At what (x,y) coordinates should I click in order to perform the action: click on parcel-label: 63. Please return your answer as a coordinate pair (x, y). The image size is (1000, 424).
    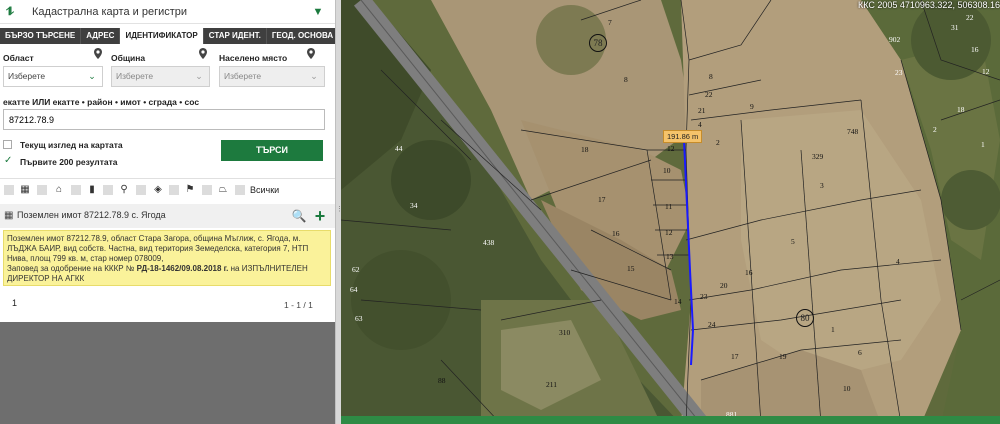
    Looking at the image, I should click on (359, 318).